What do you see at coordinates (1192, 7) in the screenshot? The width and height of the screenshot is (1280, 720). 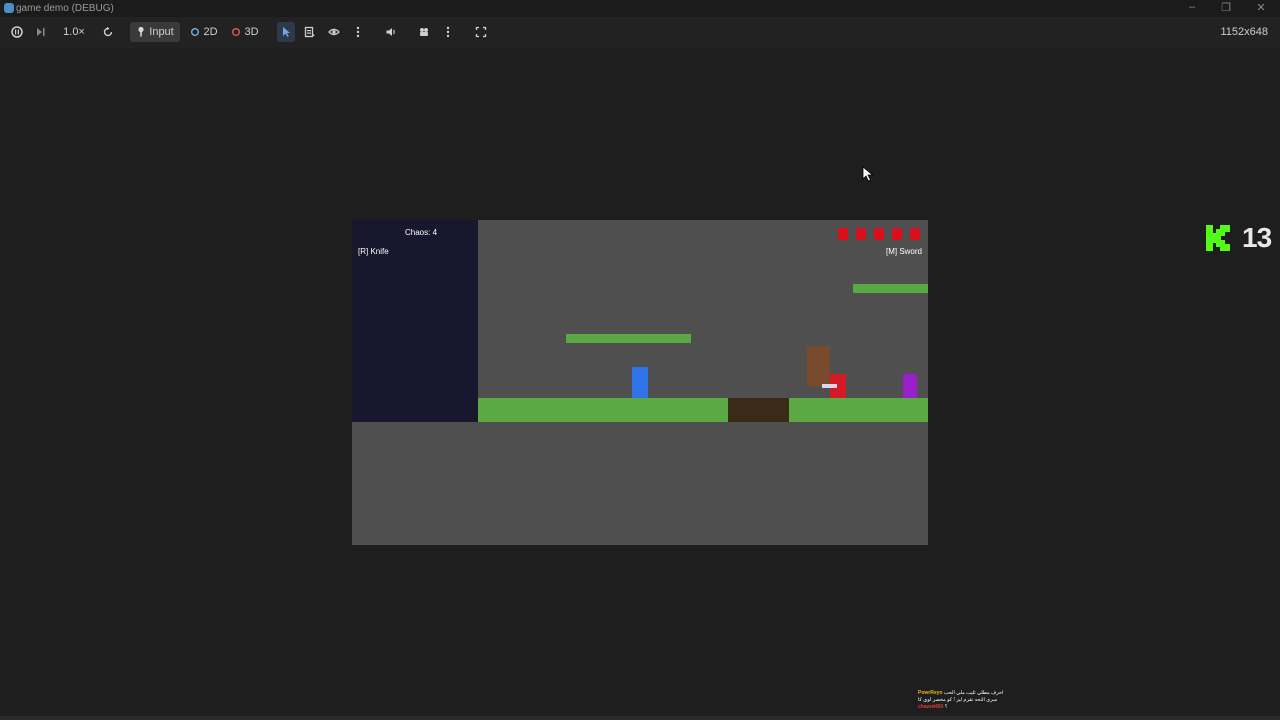 I see `minimize-icon: –` at bounding box center [1192, 7].